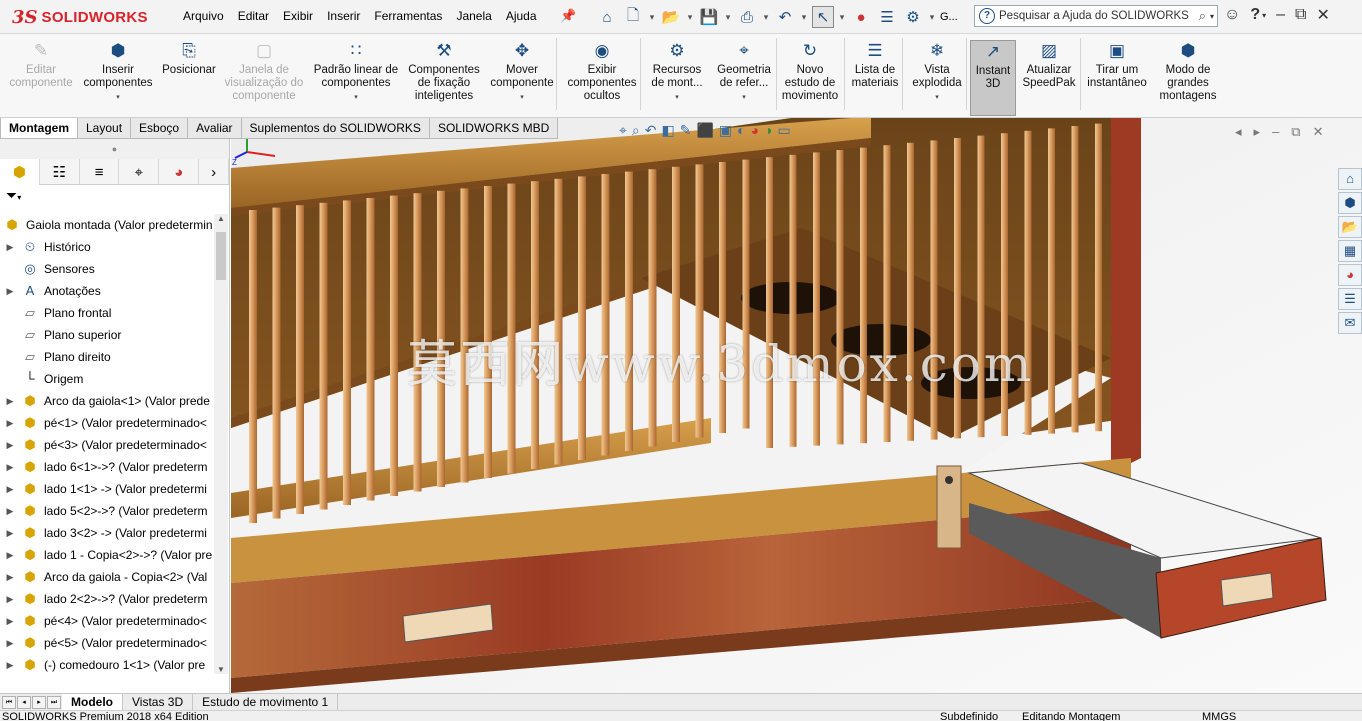 This screenshot has height=721, width=1362. Describe the element at coordinates (1350, 203) in the screenshot. I see `design-library-icon: ⬢` at that location.